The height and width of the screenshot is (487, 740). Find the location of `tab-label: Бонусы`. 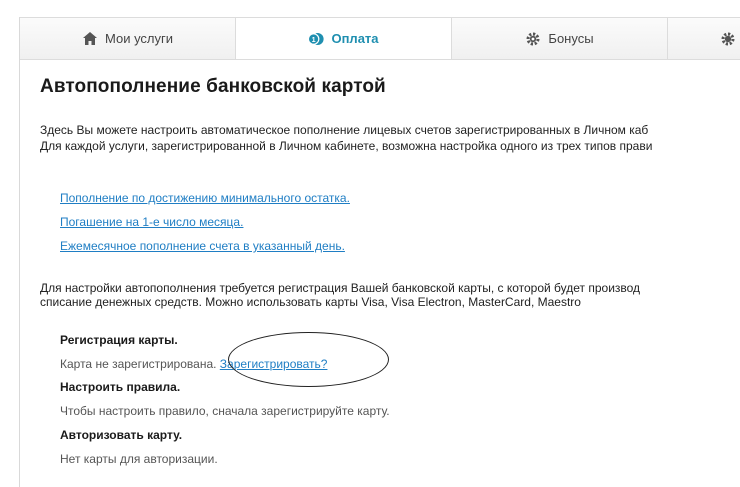

tab-label: Бонусы is located at coordinates (571, 38).